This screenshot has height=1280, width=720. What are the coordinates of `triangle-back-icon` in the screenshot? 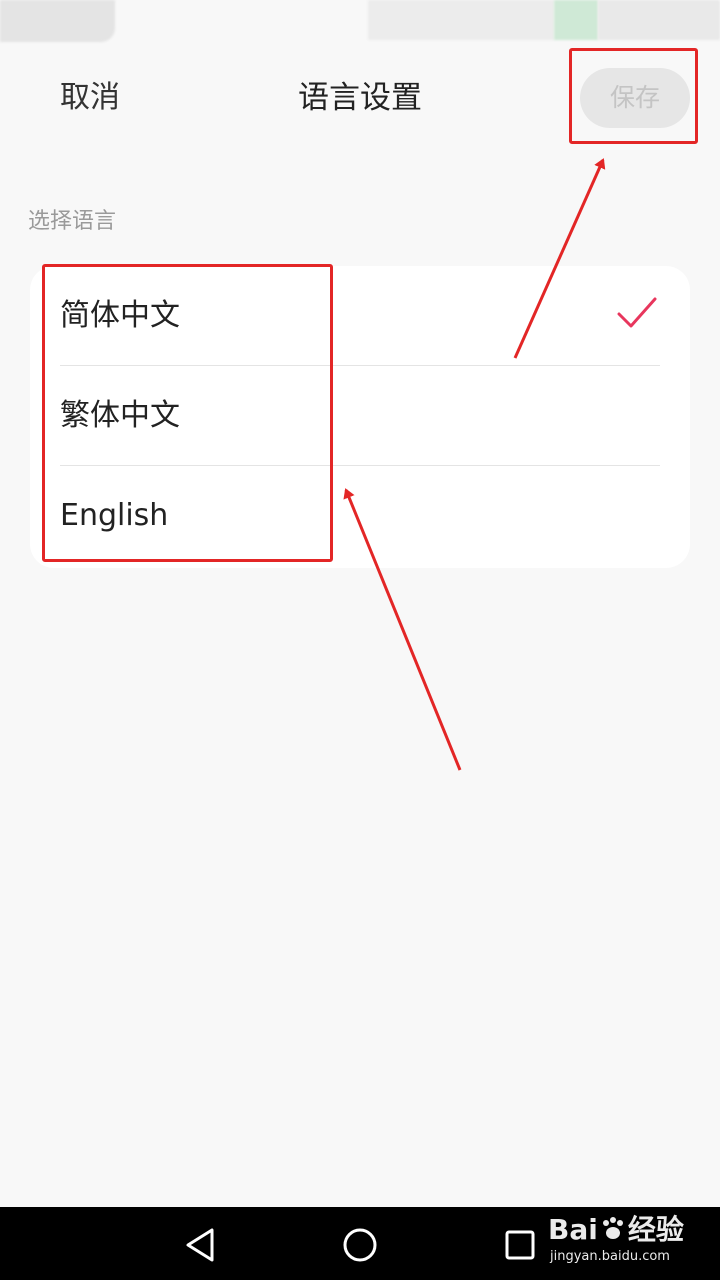 It's located at (202, 1245).